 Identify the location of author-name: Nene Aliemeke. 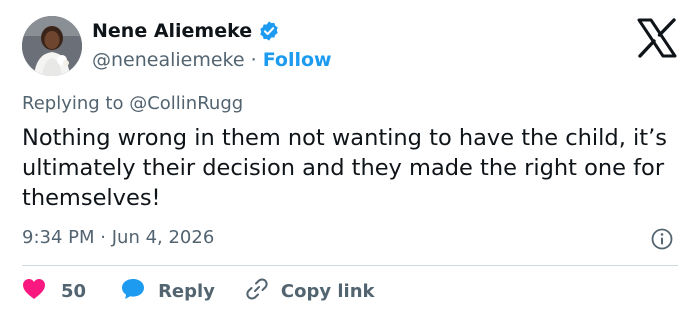
(186, 31).